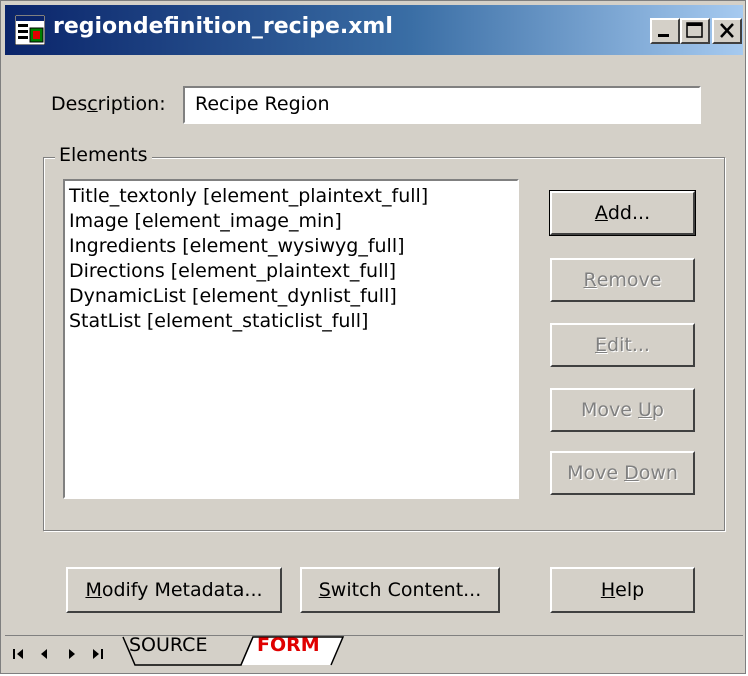  I want to click on list-item: Title_textonly [element_plaintext_full], so click(291, 196).